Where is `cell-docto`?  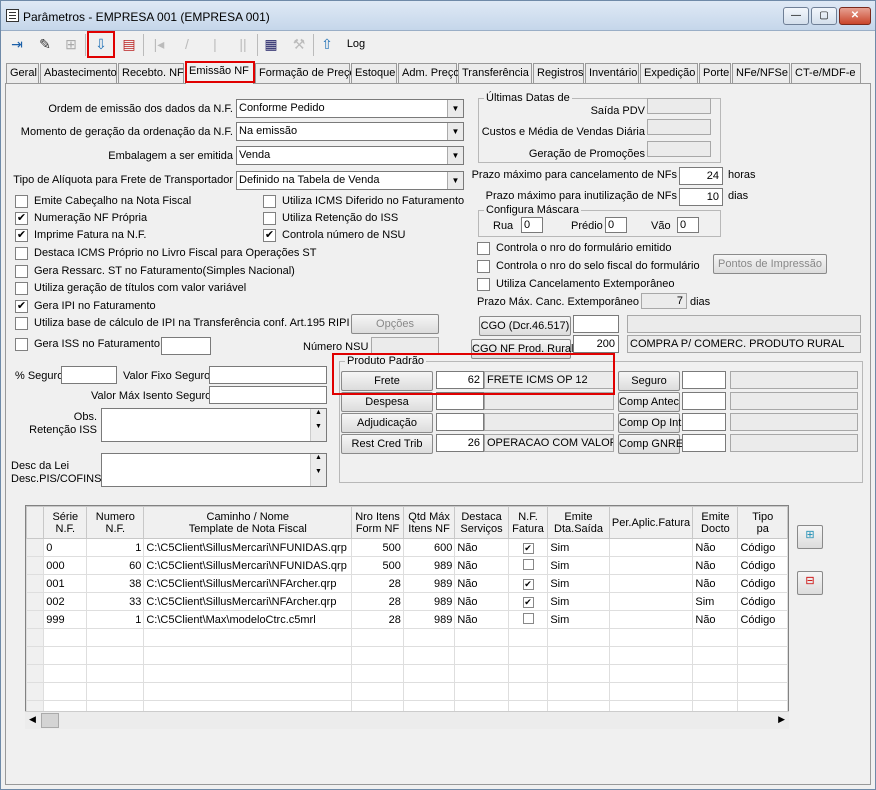
cell-docto is located at coordinates (715, 673).